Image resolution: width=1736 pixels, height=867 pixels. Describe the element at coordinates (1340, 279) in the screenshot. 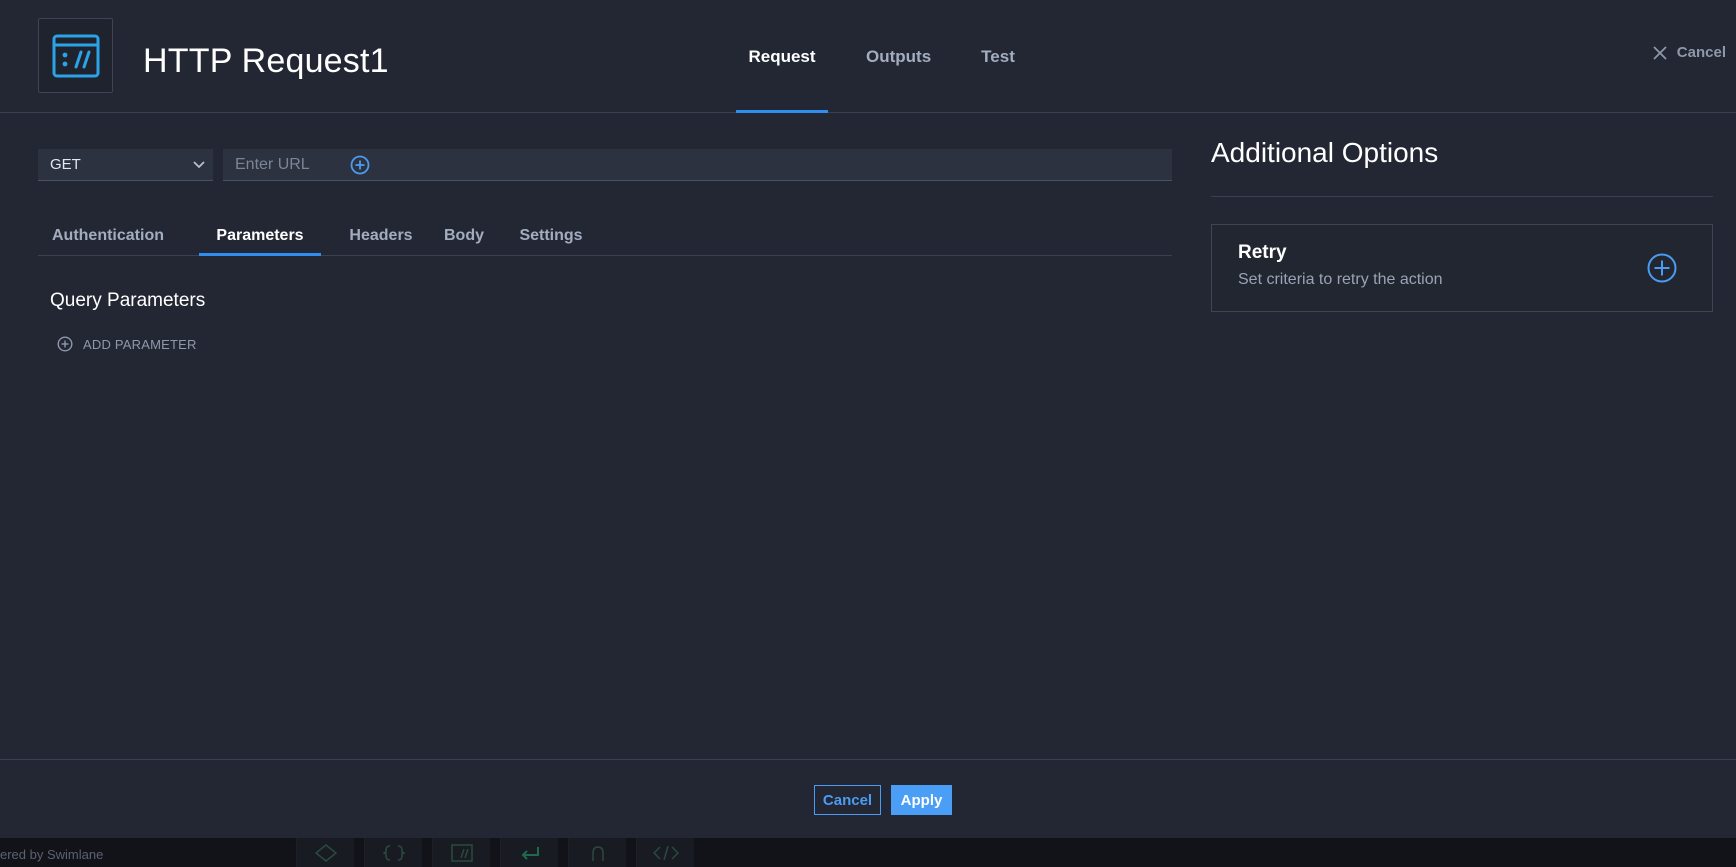

I see `retry-description: Set criteria to retry the action` at that location.